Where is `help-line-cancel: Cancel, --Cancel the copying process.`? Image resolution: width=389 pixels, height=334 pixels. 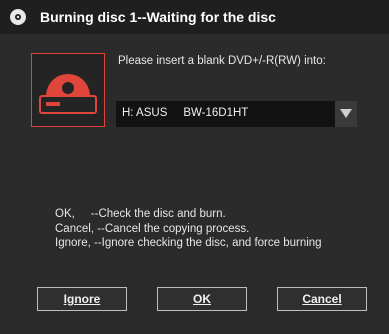
help-line-cancel: Cancel, --Cancel the copying process. is located at coordinates (152, 228).